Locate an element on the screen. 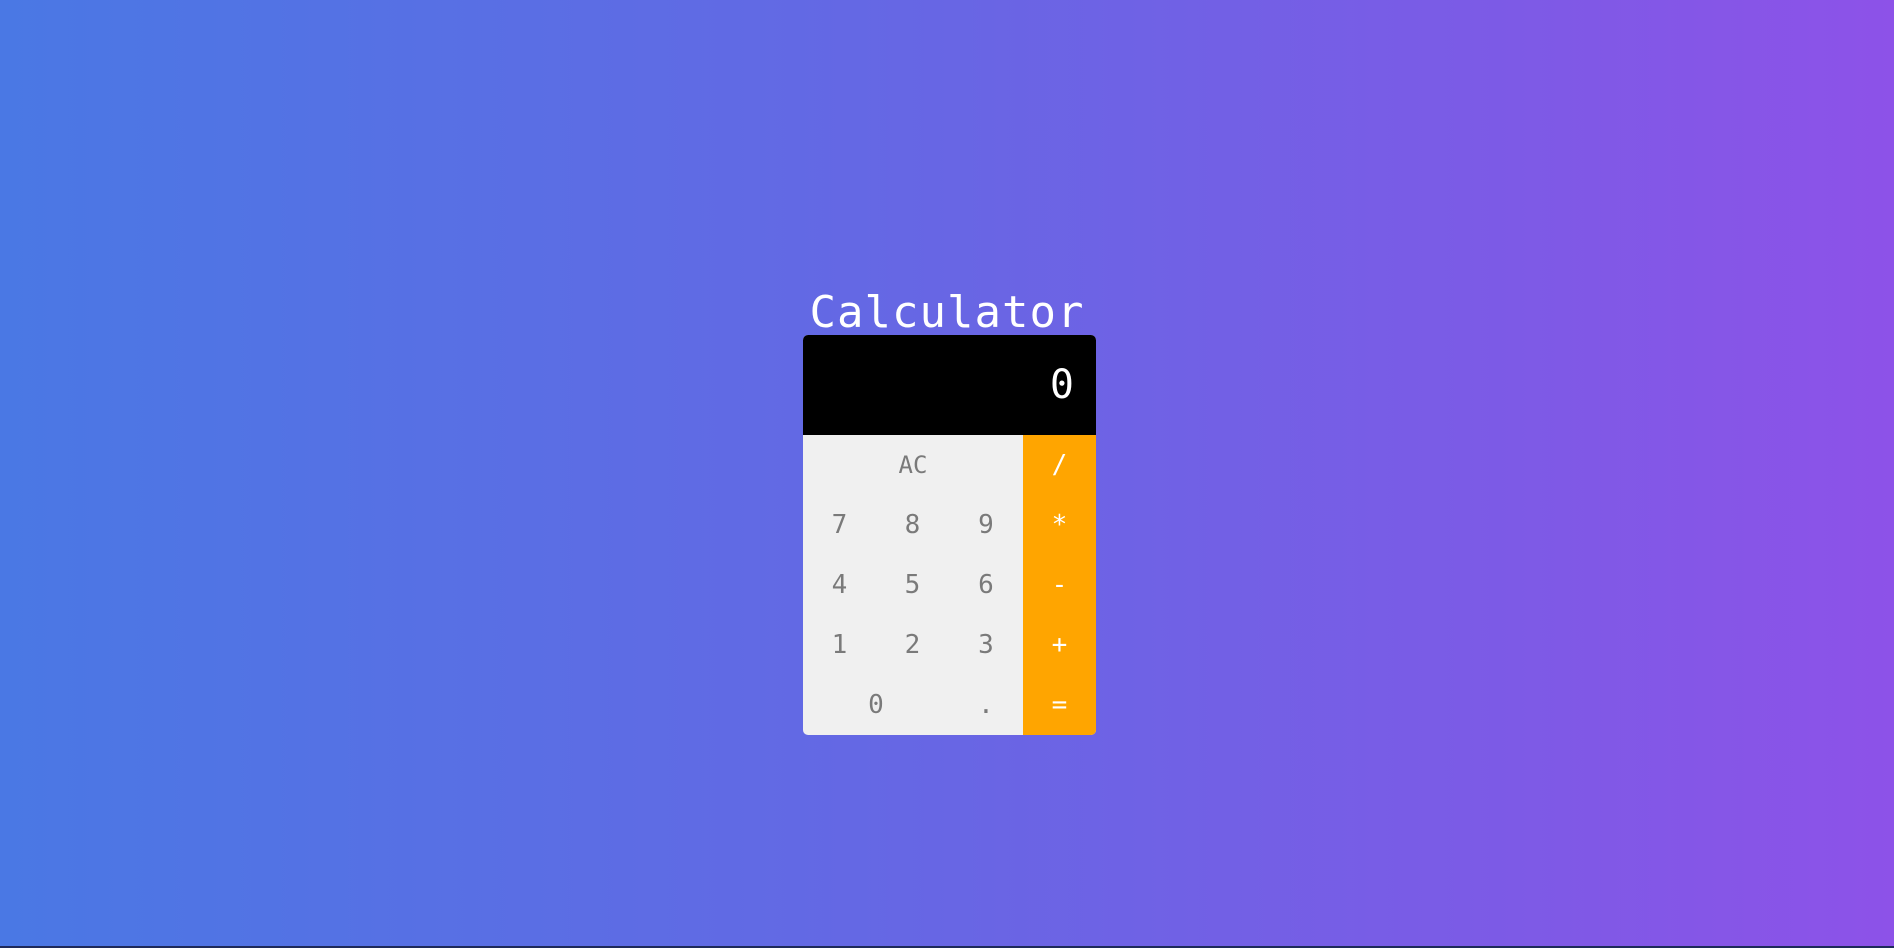  digit-3-button: 3 is located at coordinates (986, 645).